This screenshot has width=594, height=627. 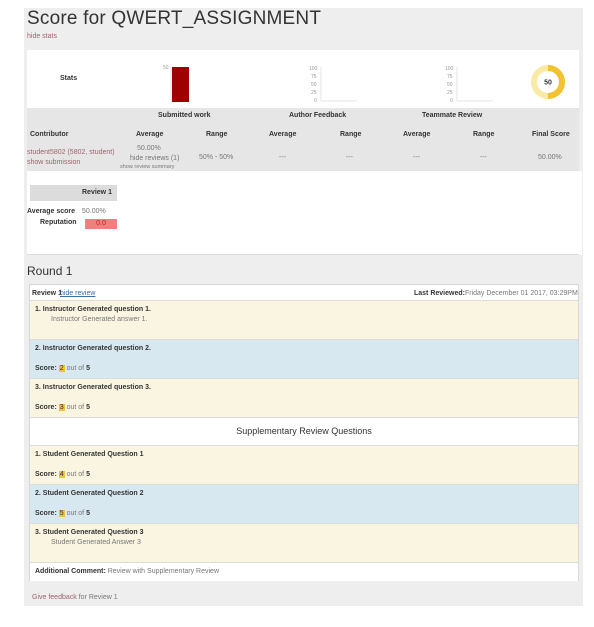 What do you see at coordinates (551, 134) in the screenshot?
I see `col-final-score: Final Score` at bounding box center [551, 134].